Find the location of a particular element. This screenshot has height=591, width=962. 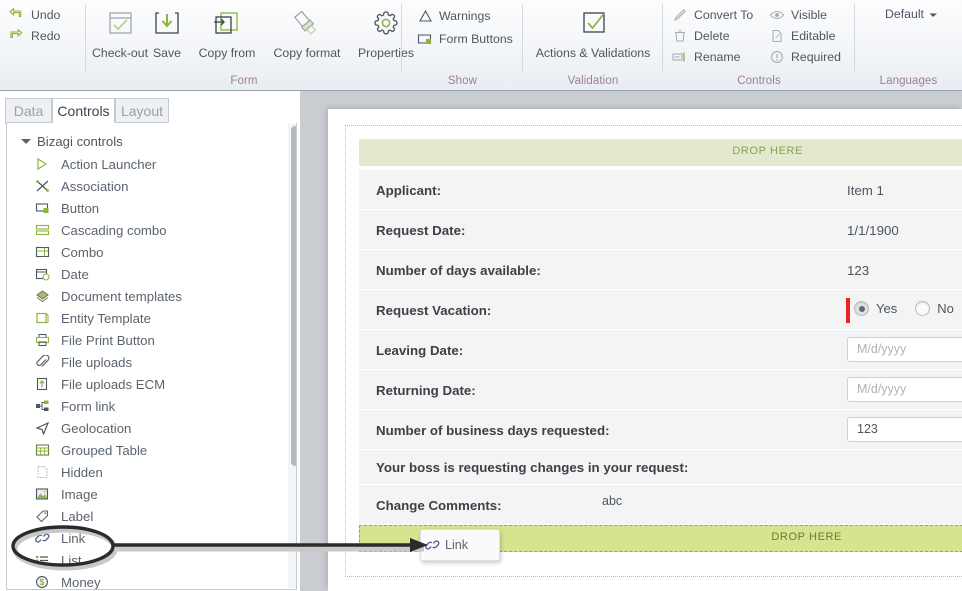

undo-button: Undo is located at coordinates (34, 15).